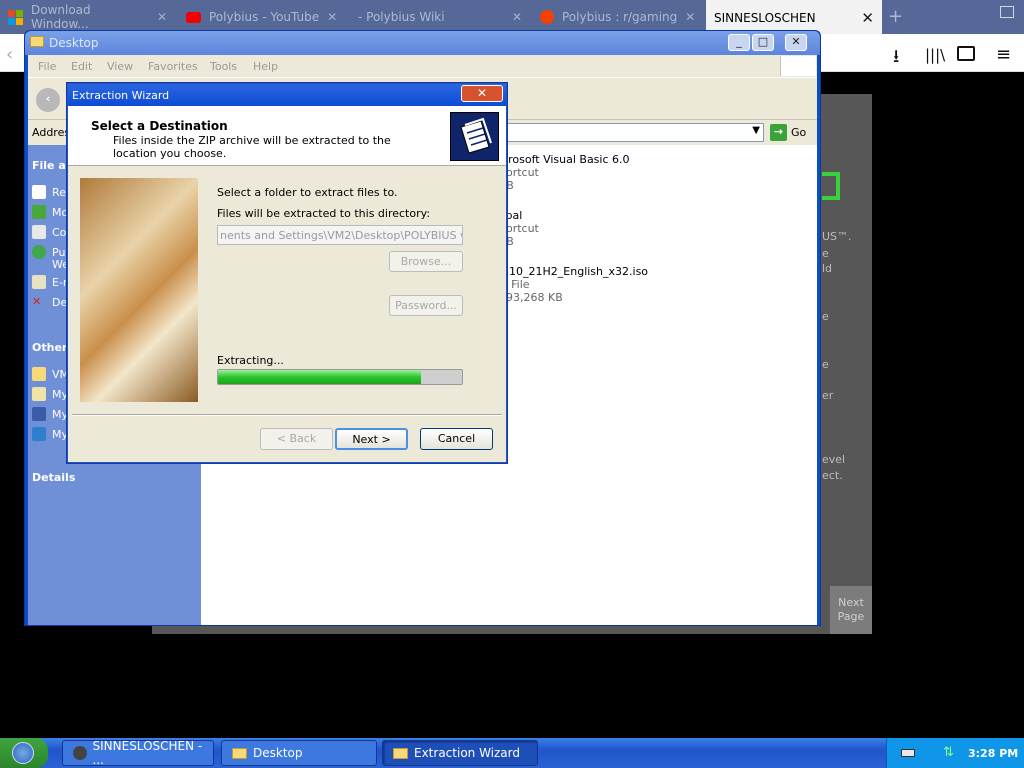  Describe the element at coordinates (831, 186) in the screenshot. I see `logo-fragment` at that location.